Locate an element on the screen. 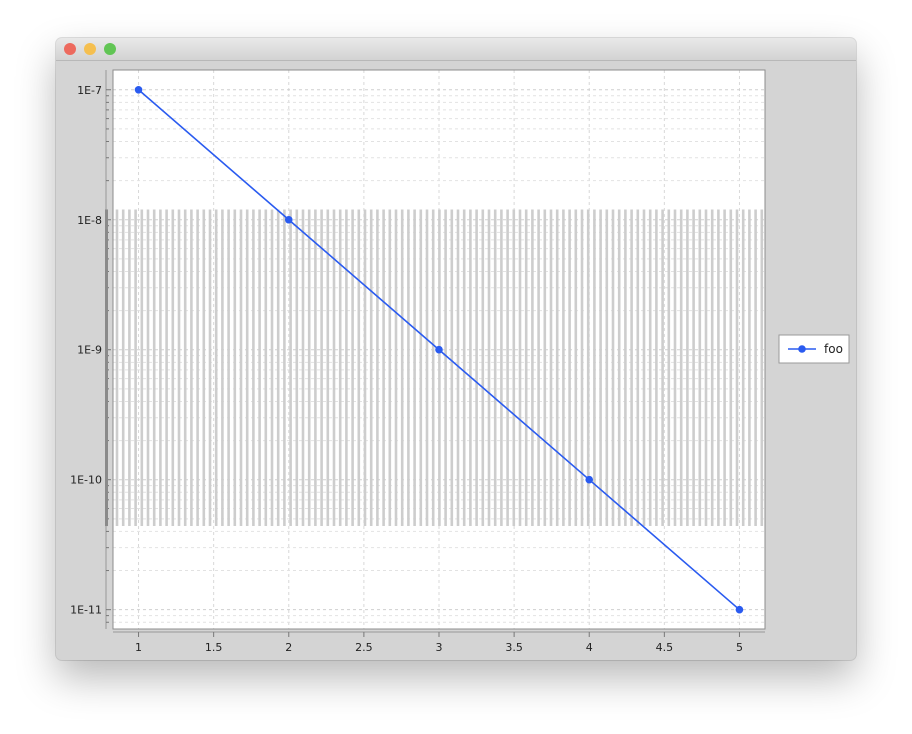 This screenshot has height=734, width=912. legend: foo is located at coordinates (814, 349).